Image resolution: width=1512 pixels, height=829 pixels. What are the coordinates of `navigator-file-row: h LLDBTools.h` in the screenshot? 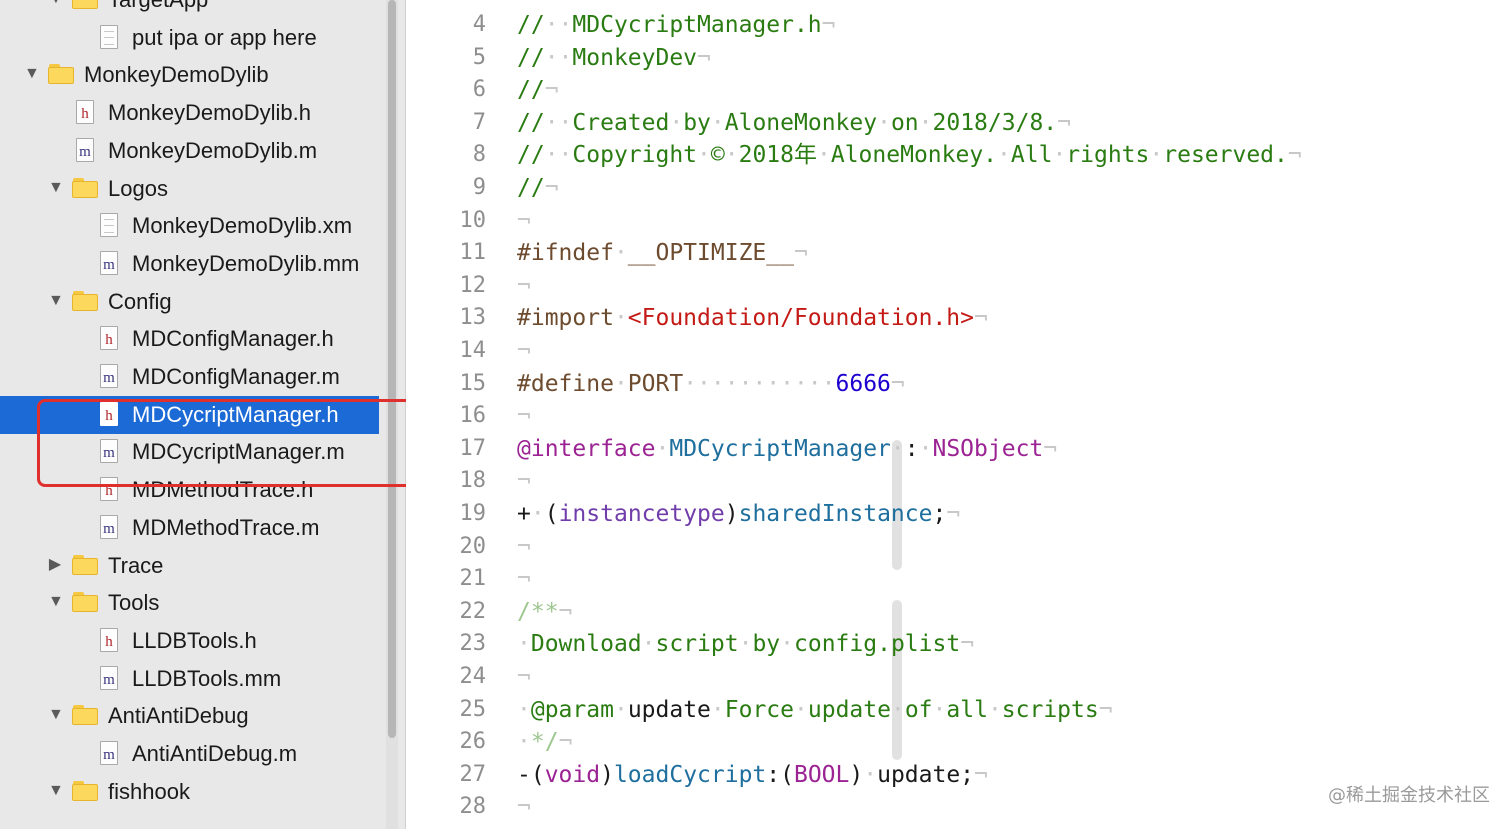 It's located at (195, 641).